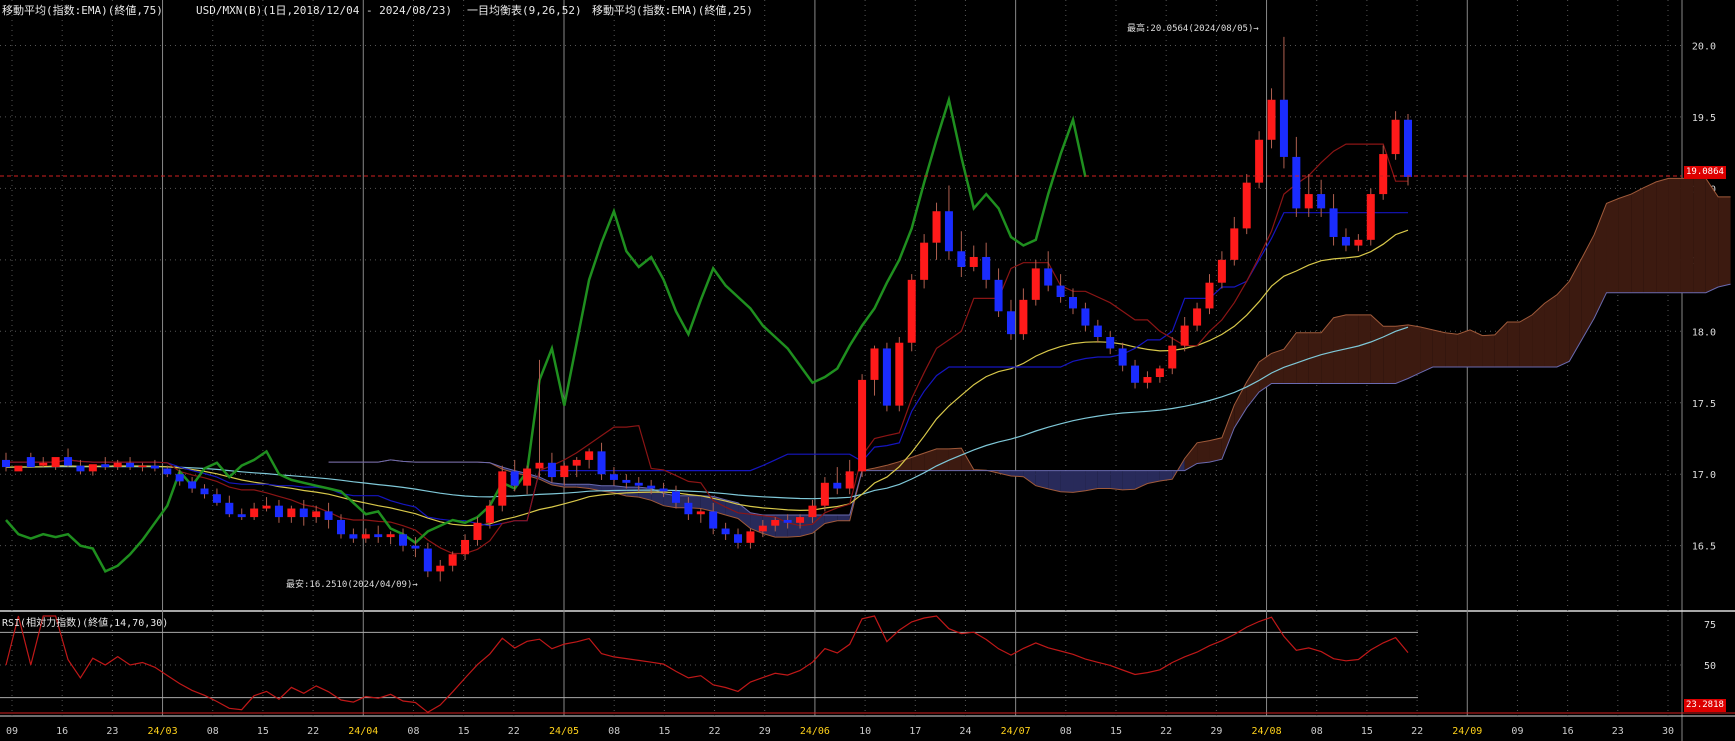  I want to click on symbol-legend: USD/MXN(B)(1日,2018/12/04 - 2024/08/23), so click(324, 10).